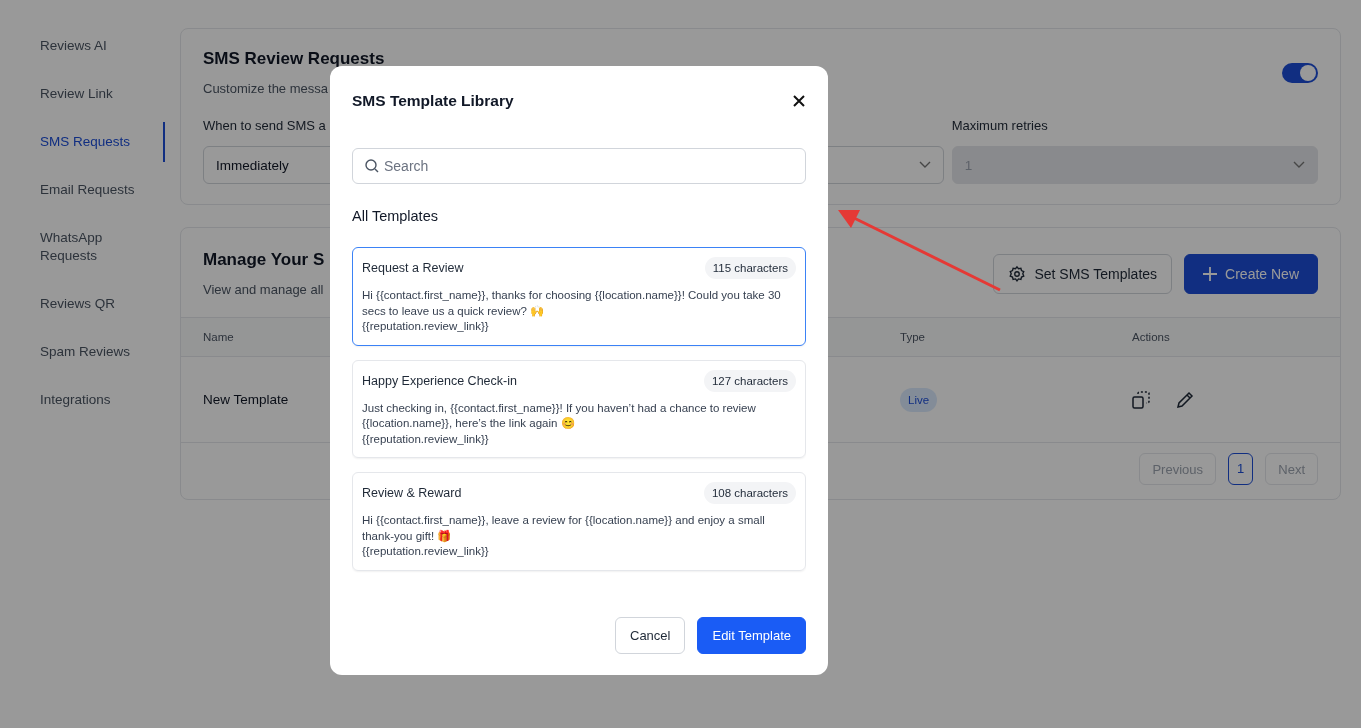 The height and width of the screenshot is (728, 1361). Describe the element at coordinates (412, 493) in the screenshot. I see `template-name: Review & Reward` at that location.